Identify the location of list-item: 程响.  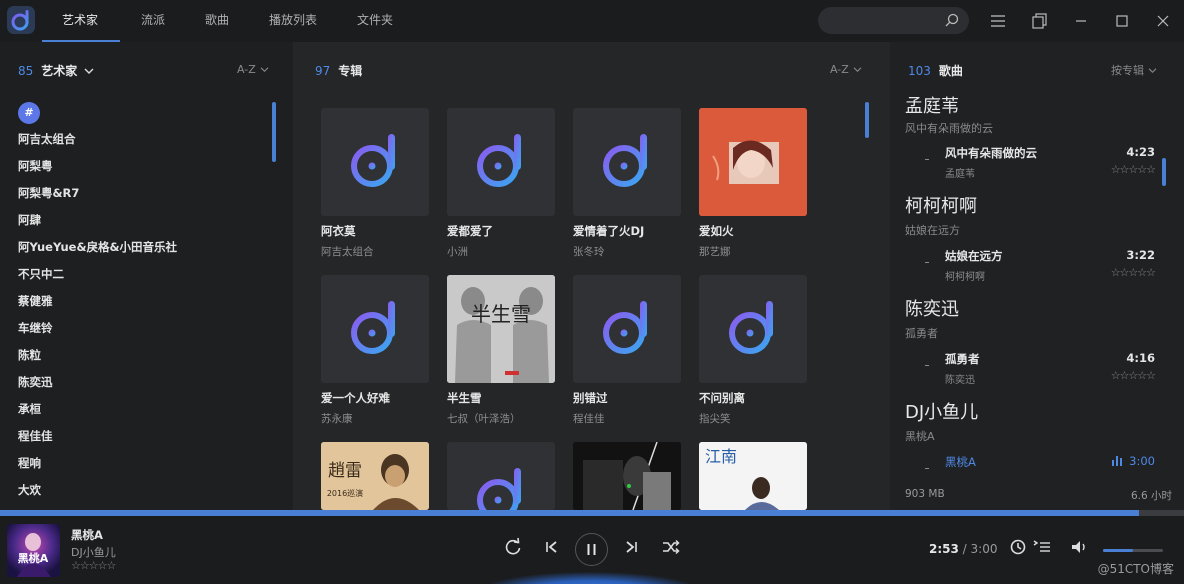
(143, 468).